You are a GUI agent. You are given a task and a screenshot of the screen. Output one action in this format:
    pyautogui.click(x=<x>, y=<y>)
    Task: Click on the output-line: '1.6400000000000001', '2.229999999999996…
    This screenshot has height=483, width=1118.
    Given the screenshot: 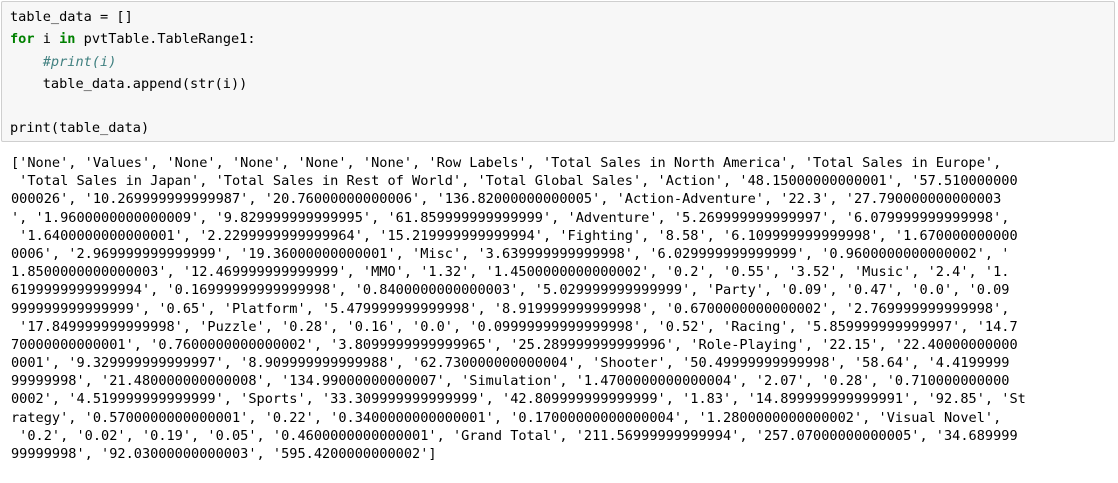 What is the action you would take?
    pyautogui.click(x=514, y=235)
    